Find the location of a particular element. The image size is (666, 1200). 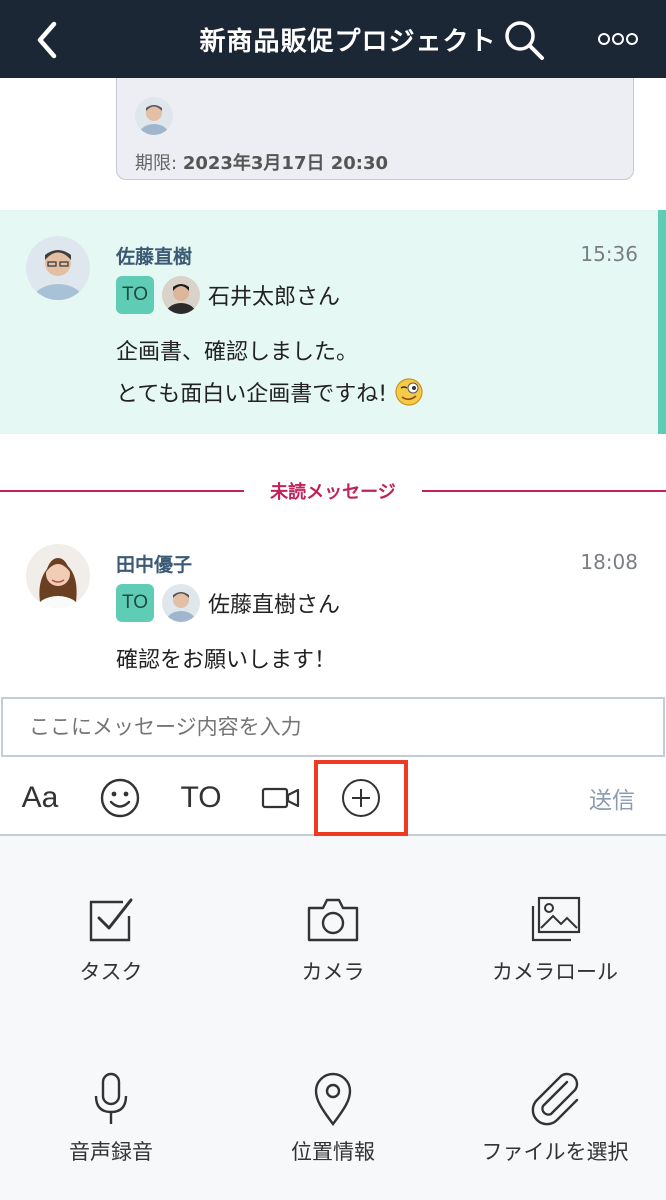

message-text: 確認をお願いします！ is located at coordinates (226, 660).